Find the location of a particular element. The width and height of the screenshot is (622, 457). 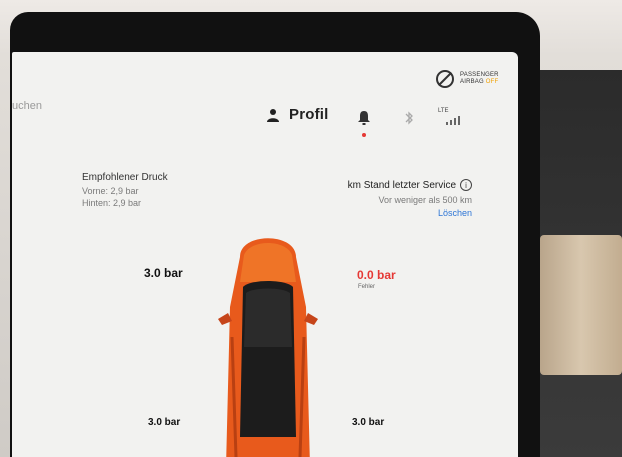

tire-rear-right-pressure: 3.0 bar is located at coordinates (368, 422).